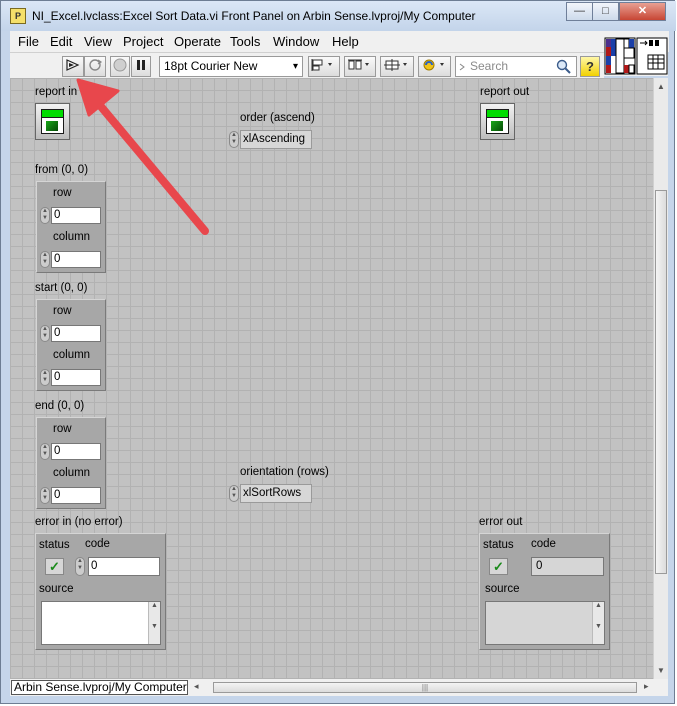  I want to click on font-selector: 18pt Courier New ▾, so click(231, 66).